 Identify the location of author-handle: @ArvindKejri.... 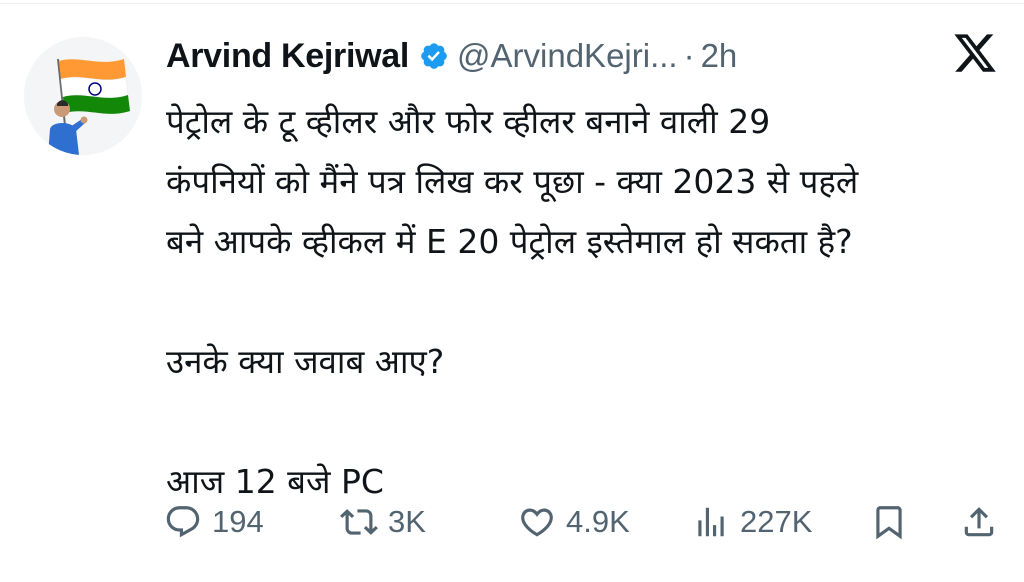
(567, 56).